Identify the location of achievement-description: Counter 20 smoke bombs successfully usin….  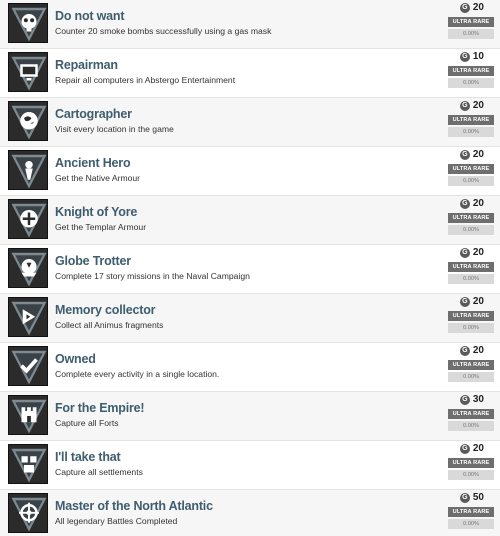
(163, 31).